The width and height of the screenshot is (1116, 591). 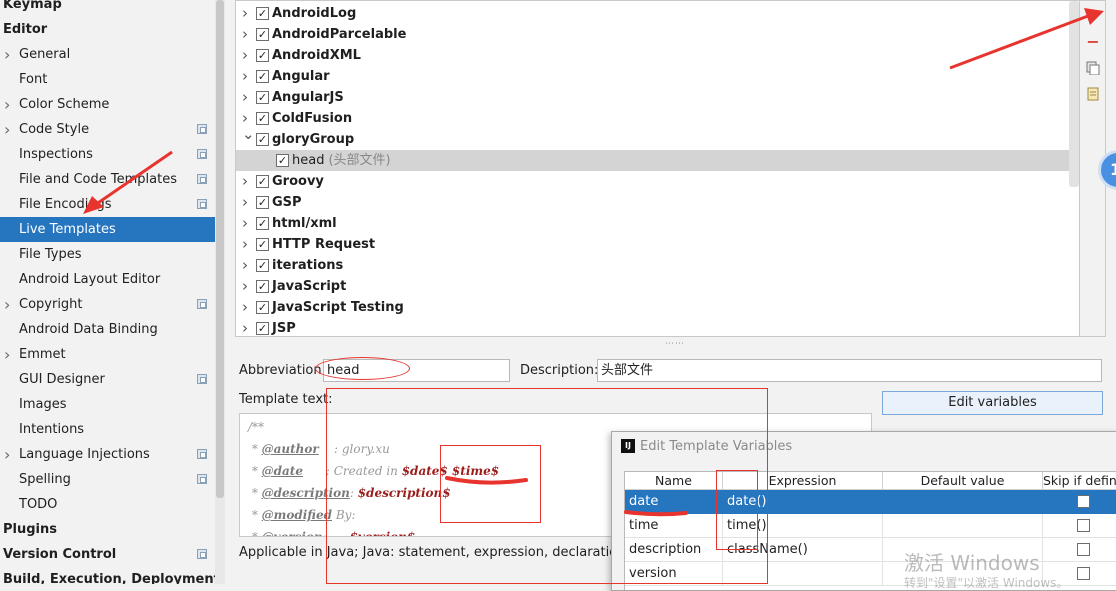 I want to click on sidebar-item-font: Font, so click(x=107, y=79).